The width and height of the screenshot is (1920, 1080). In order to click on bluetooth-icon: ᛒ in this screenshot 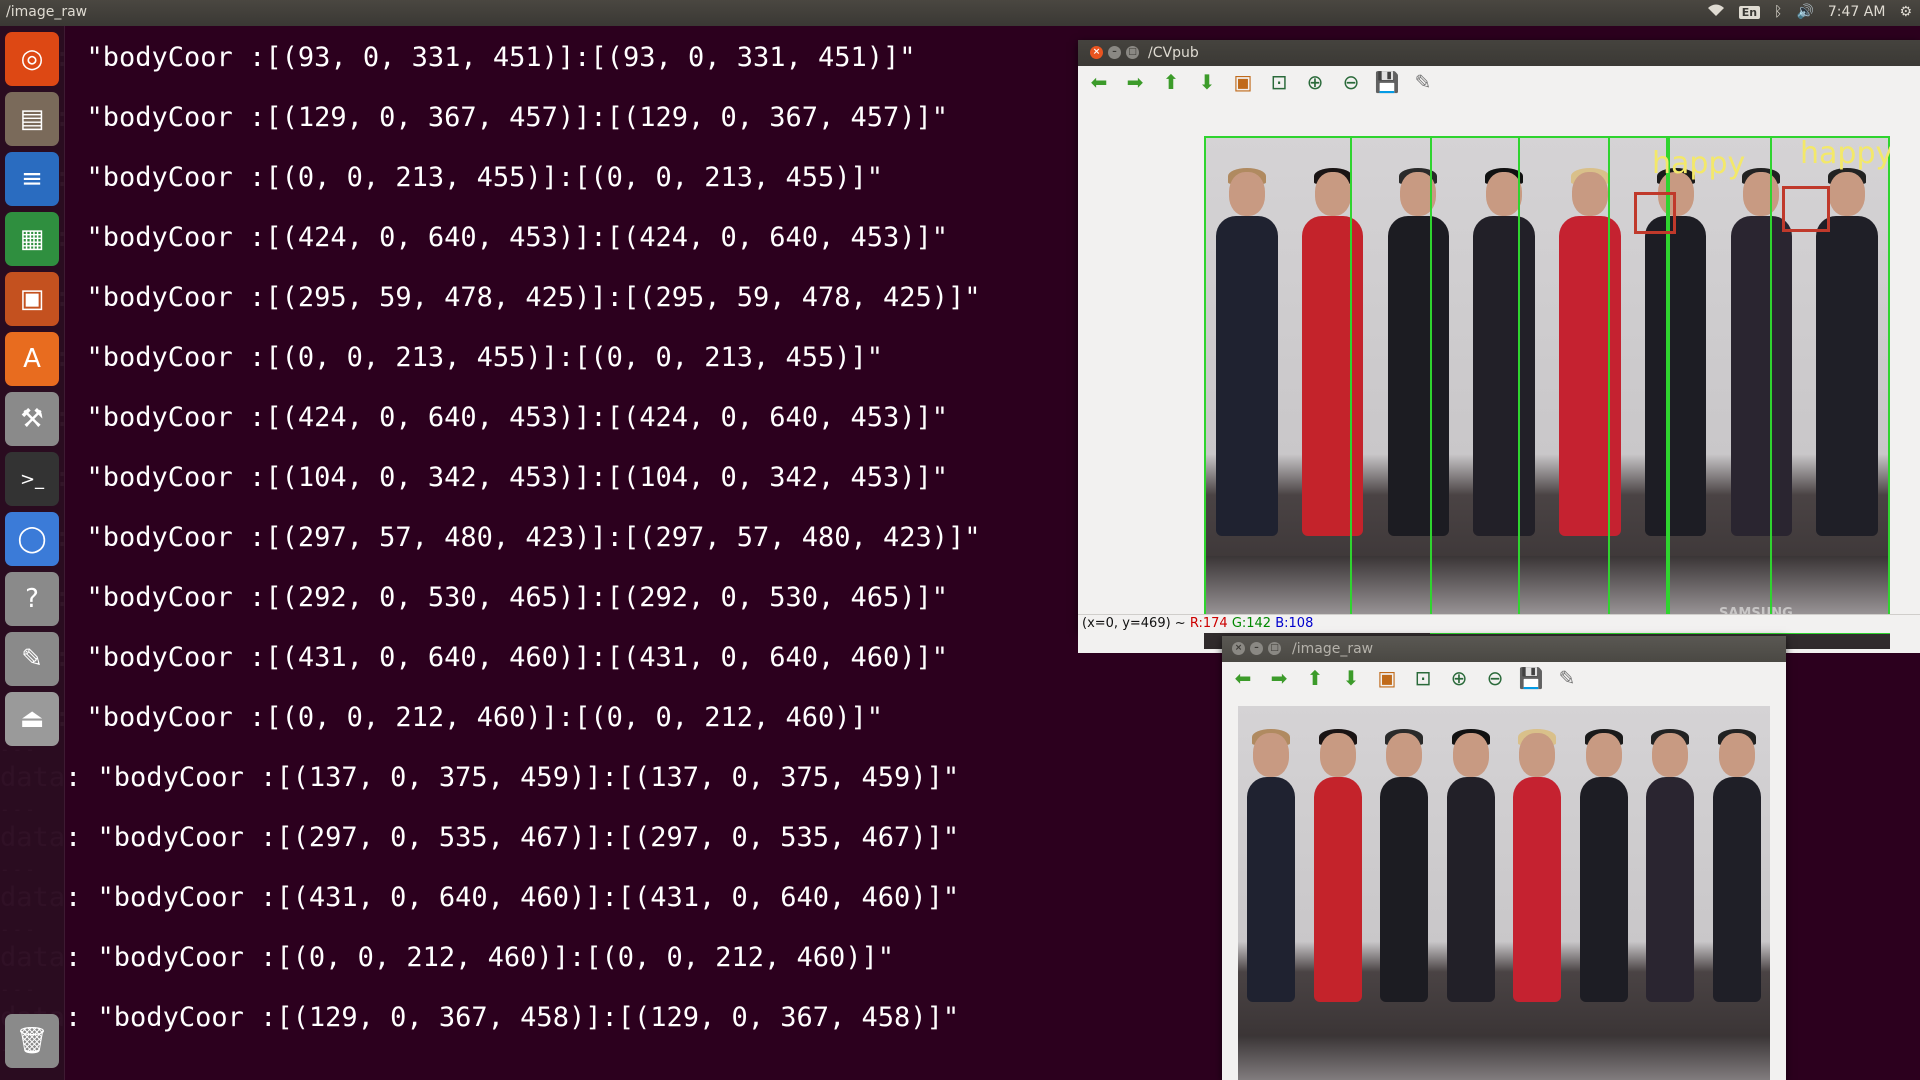, I will do `click(1778, 12)`.